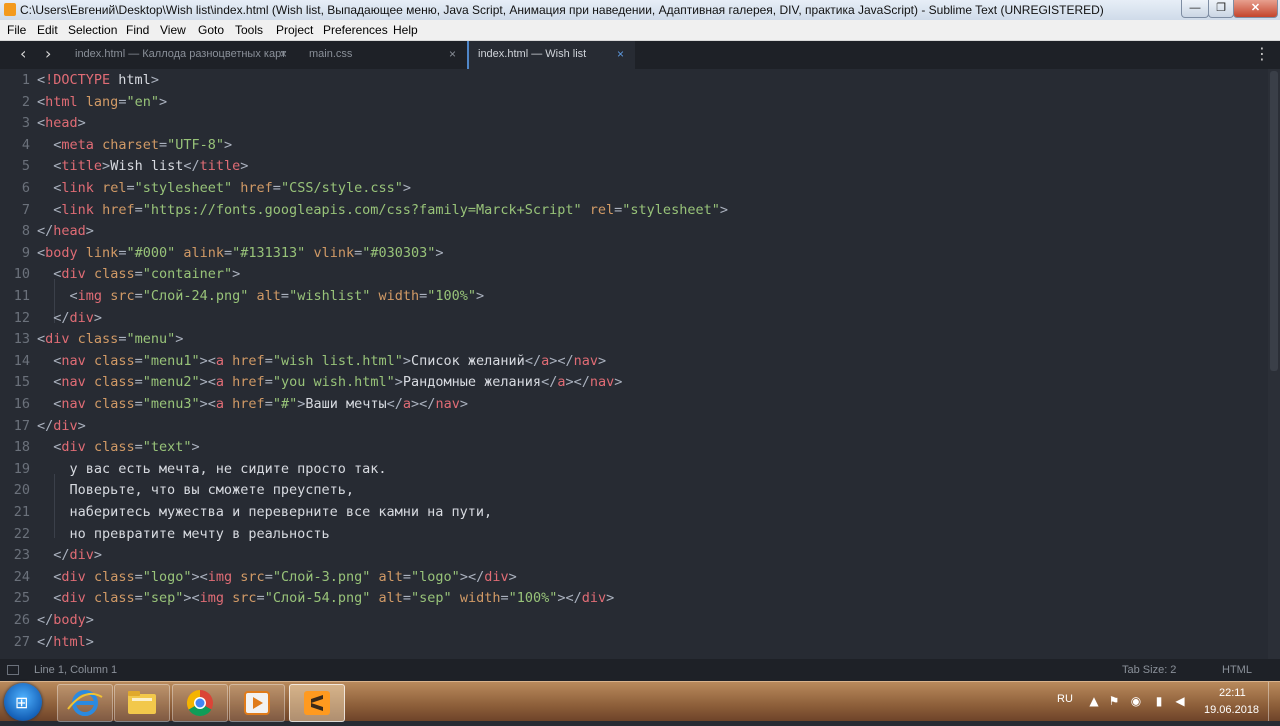 The width and height of the screenshot is (1280, 726). What do you see at coordinates (1274, 701) in the screenshot?
I see `show-desktop-button` at bounding box center [1274, 701].